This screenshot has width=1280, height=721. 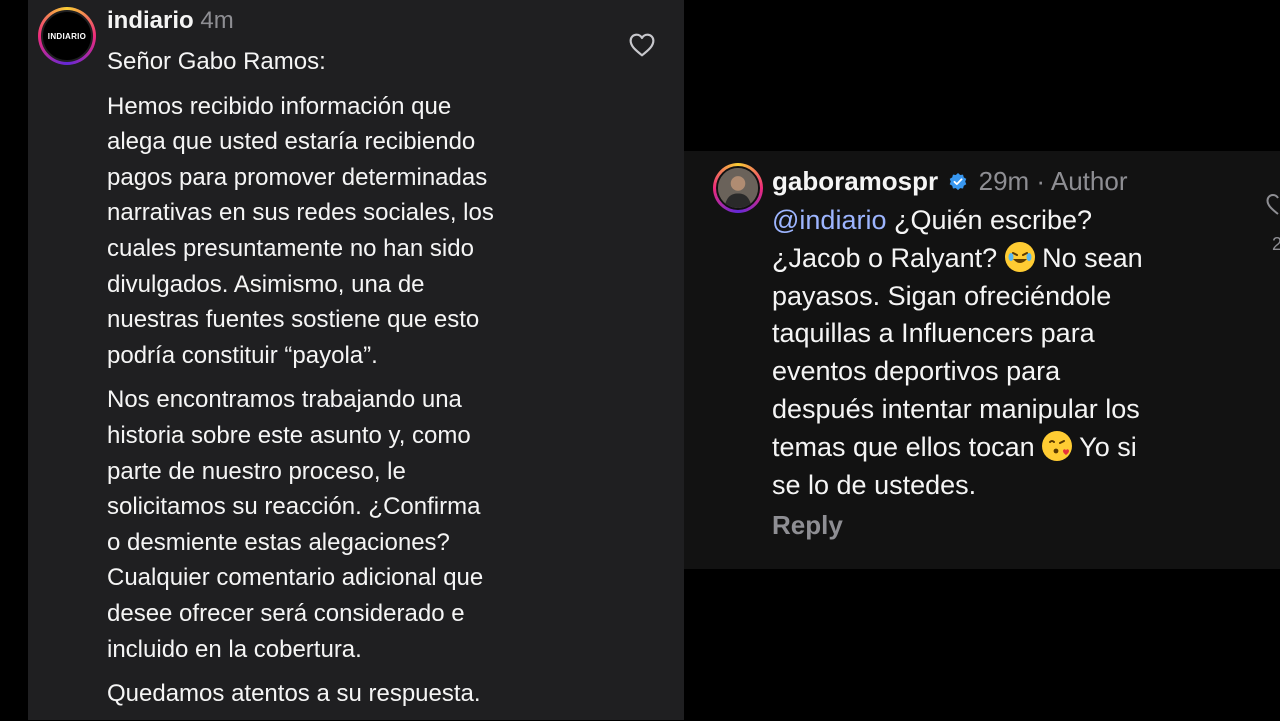 I want to click on comment-paragraph: Señor Gabo Ramos:, so click(x=216, y=61).